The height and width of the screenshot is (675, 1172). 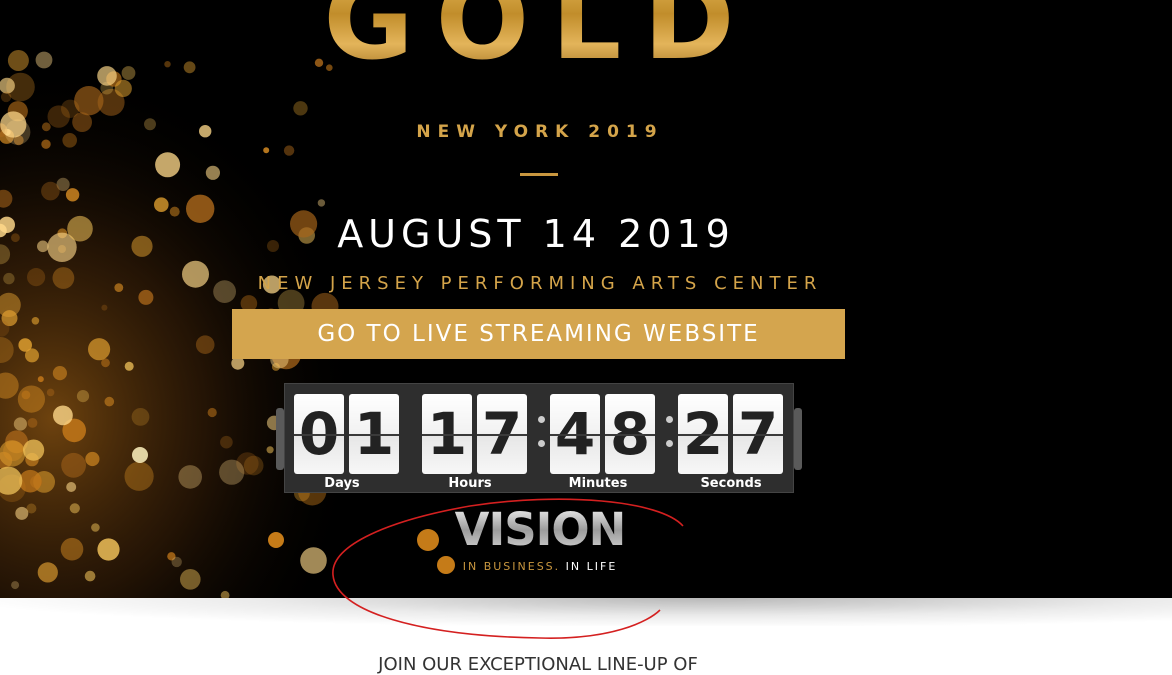 What do you see at coordinates (630, 434) in the screenshot?
I see `countdown-minutes-digit-2: 8` at bounding box center [630, 434].